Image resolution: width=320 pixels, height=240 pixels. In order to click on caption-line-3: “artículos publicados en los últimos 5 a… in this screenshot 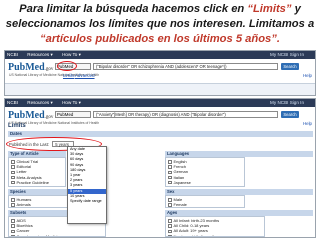, I will do `click(160, 39)`.